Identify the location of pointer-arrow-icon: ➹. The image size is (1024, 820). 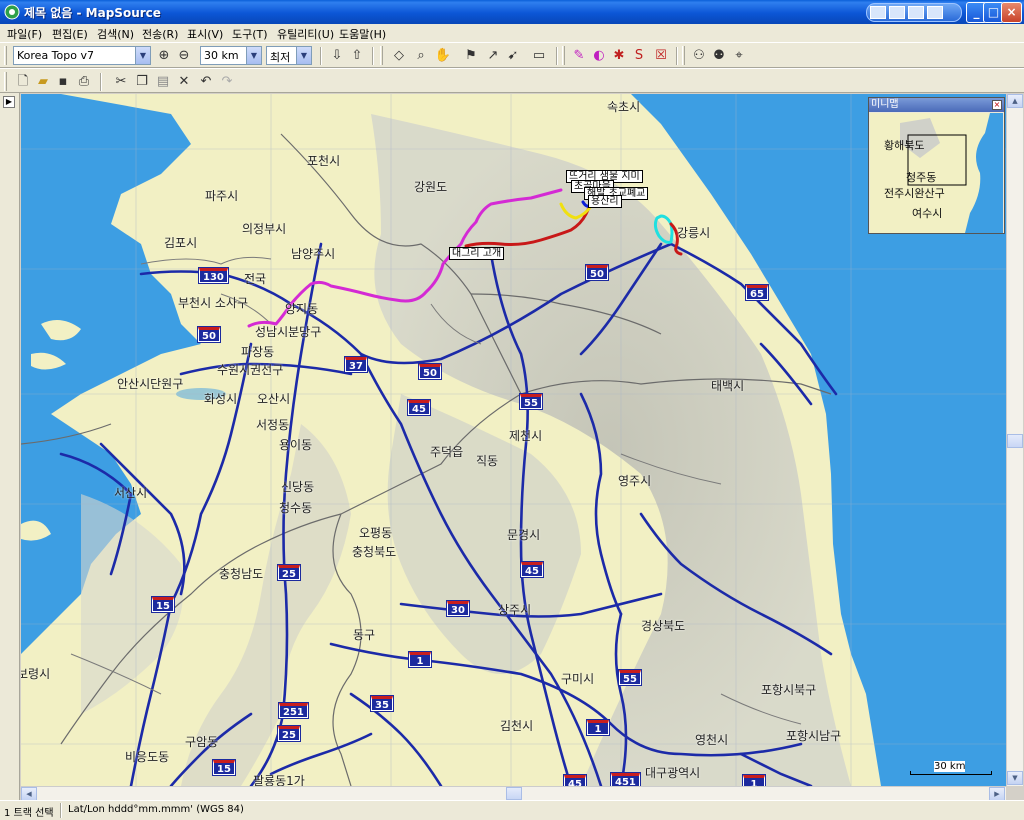
(513, 56).